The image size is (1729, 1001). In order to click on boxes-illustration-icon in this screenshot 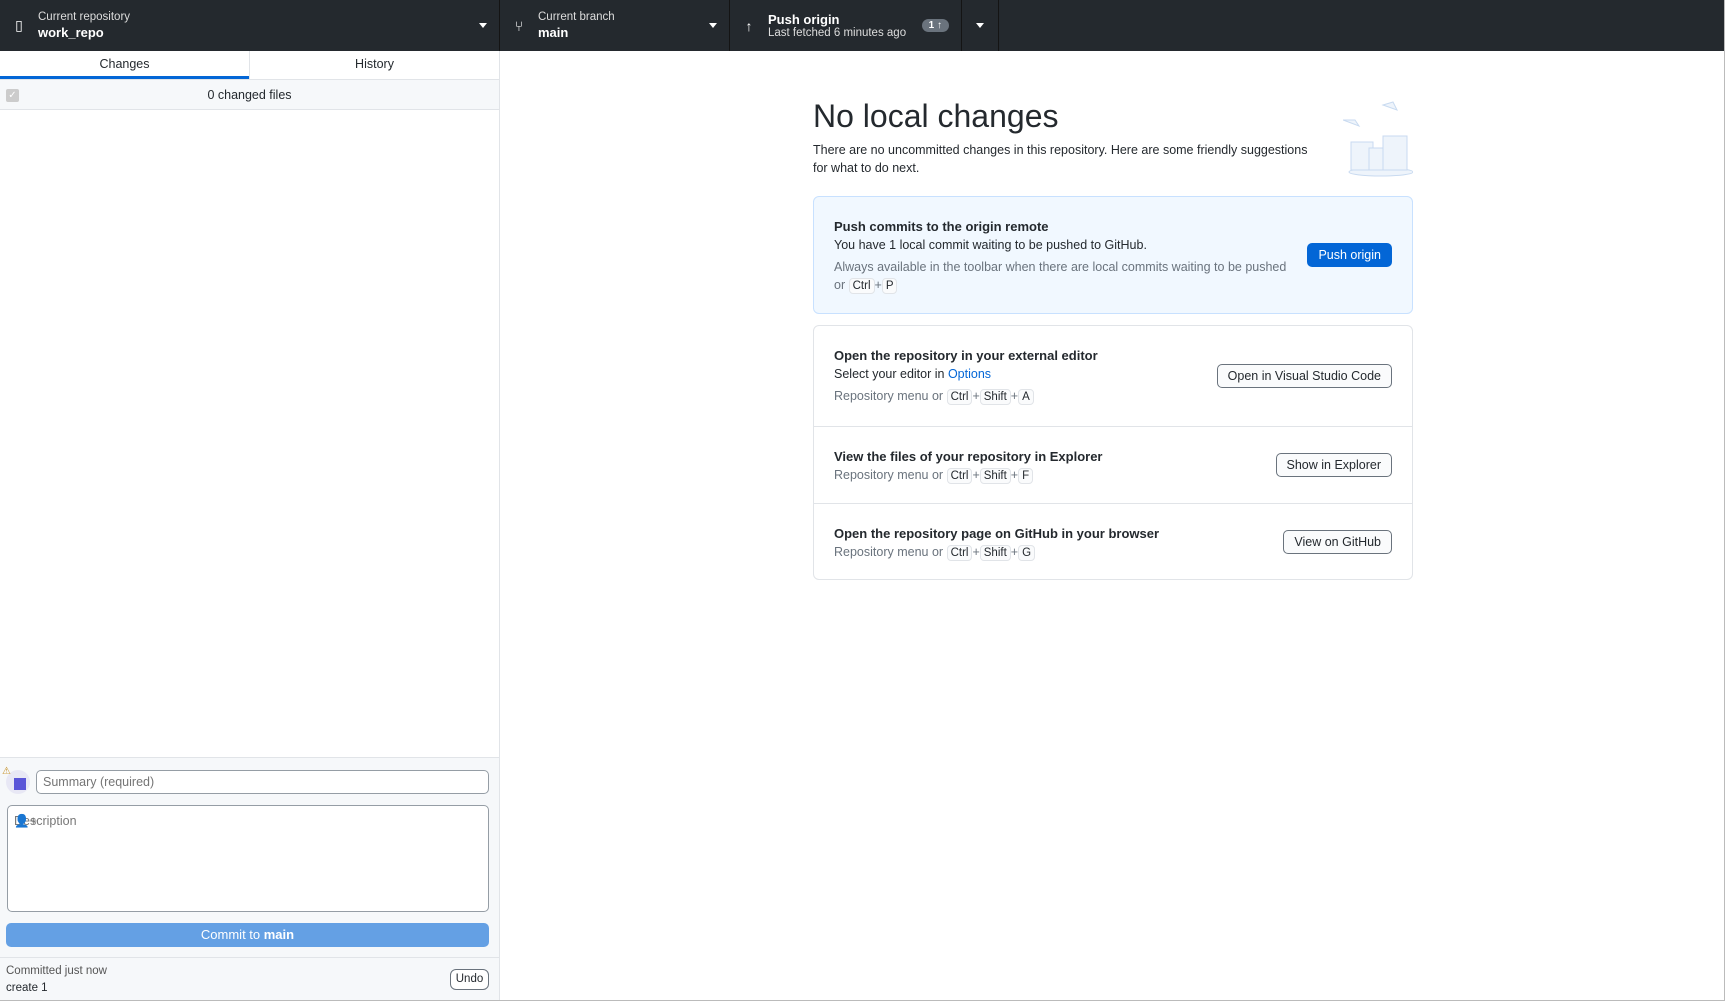, I will do `click(1378, 139)`.